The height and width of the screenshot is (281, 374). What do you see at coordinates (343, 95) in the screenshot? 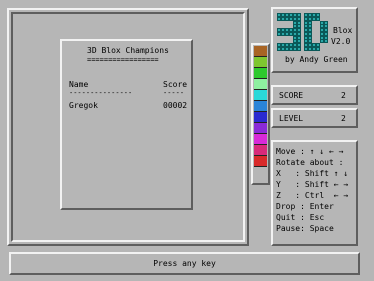
I see `score-value: 2` at bounding box center [343, 95].